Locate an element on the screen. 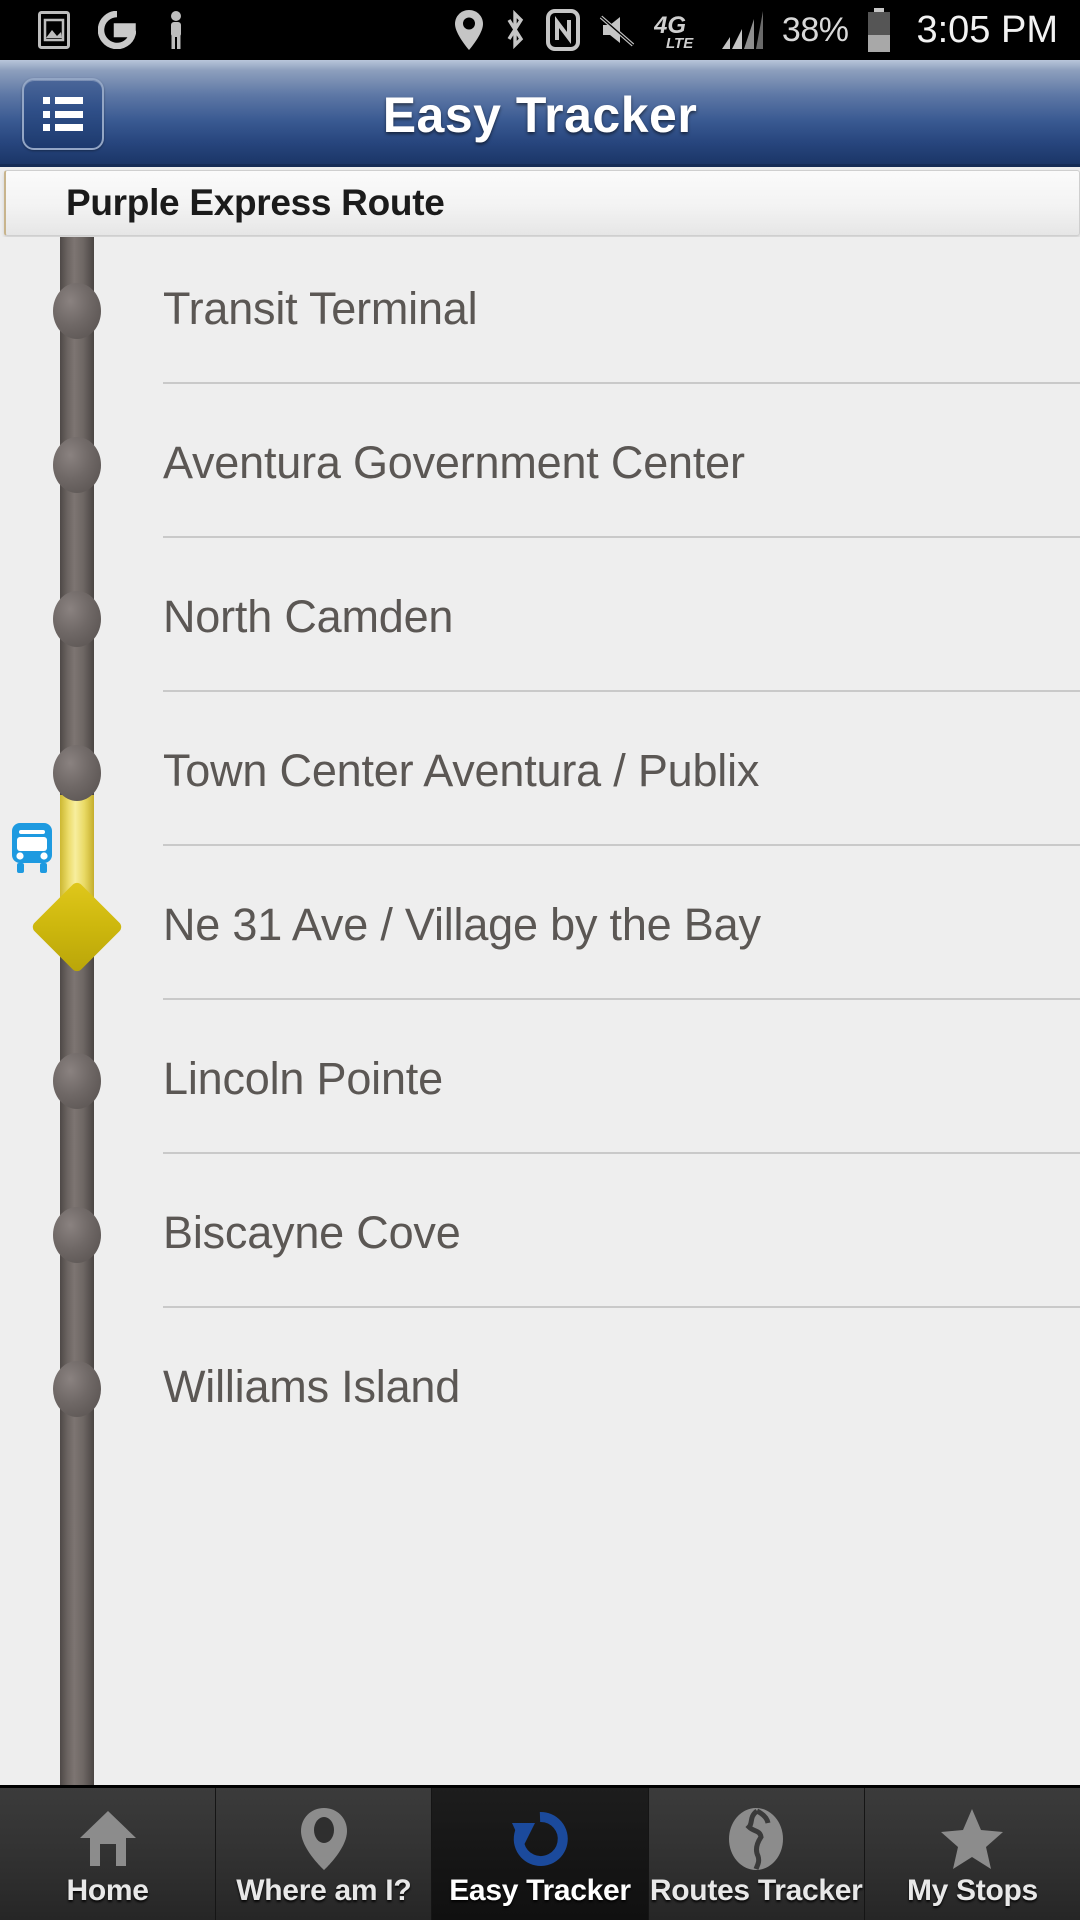 The height and width of the screenshot is (1920, 1080). app-header: Easy Tracker is located at coordinates (540, 113).